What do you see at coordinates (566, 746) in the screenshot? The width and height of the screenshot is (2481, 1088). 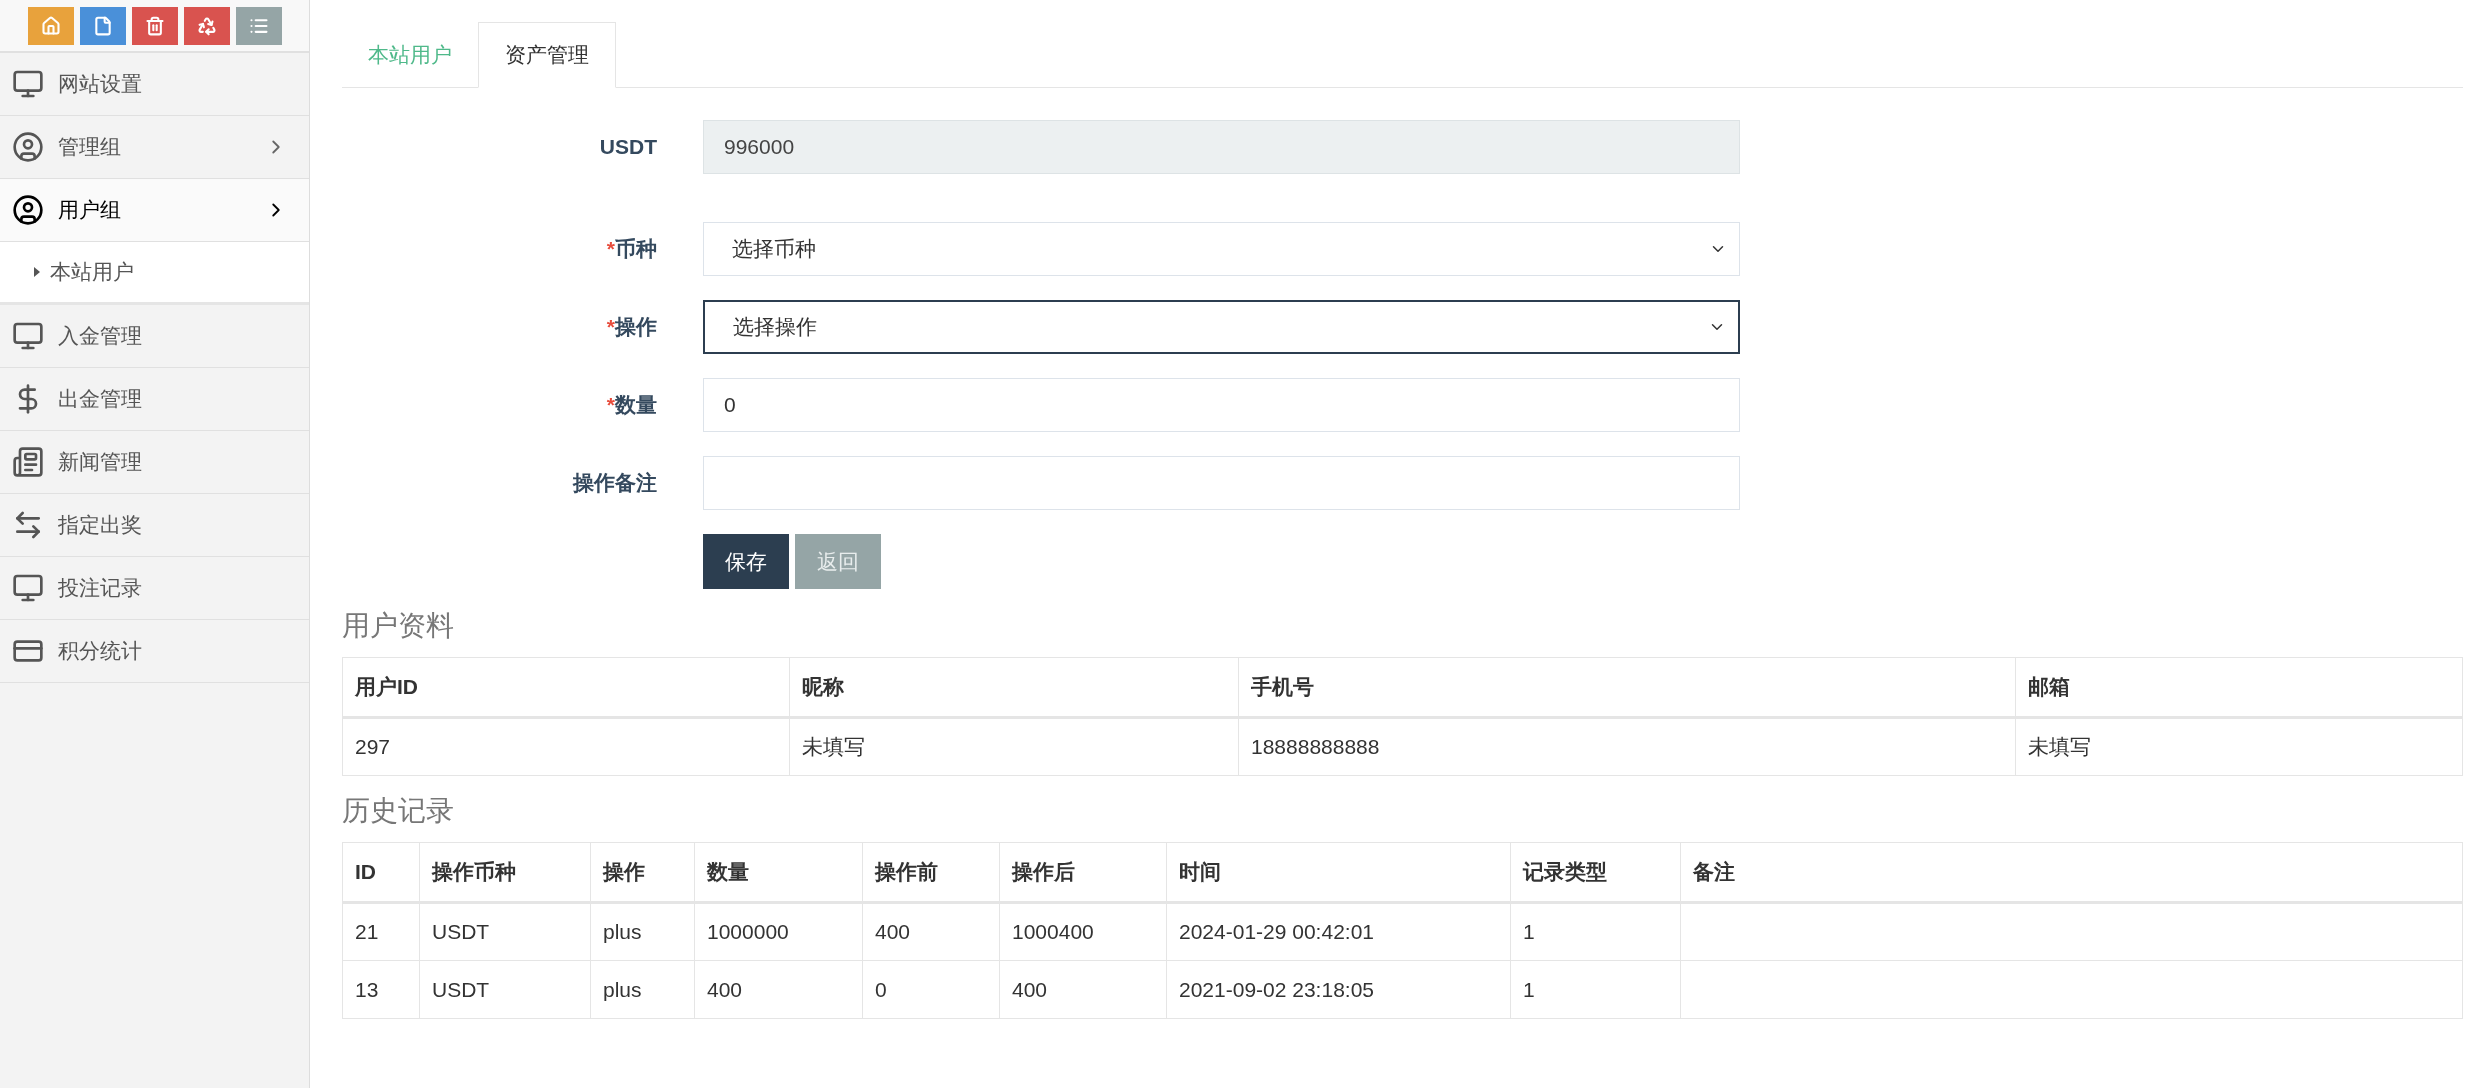 I see `table-cell: 297` at bounding box center [566, 746].